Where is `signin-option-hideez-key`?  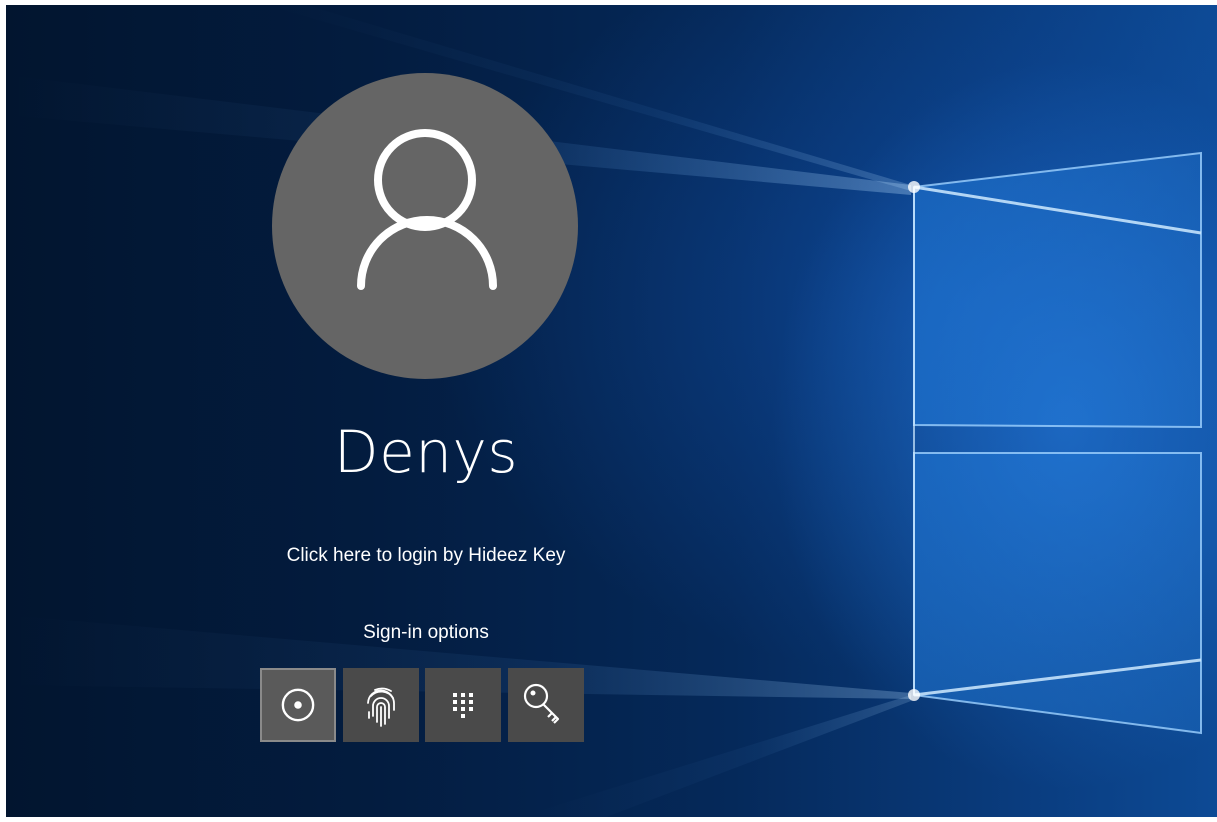 signin-option-hideez-key is located at coordinates (298, 705).